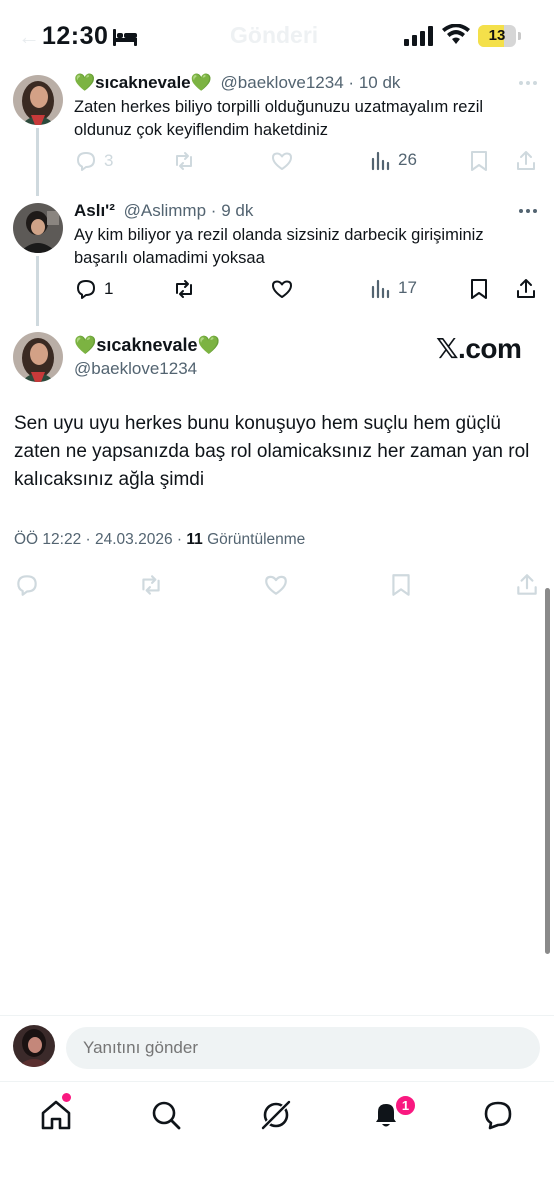  I want to click on display-name: Aslı'², so click(94, 210).